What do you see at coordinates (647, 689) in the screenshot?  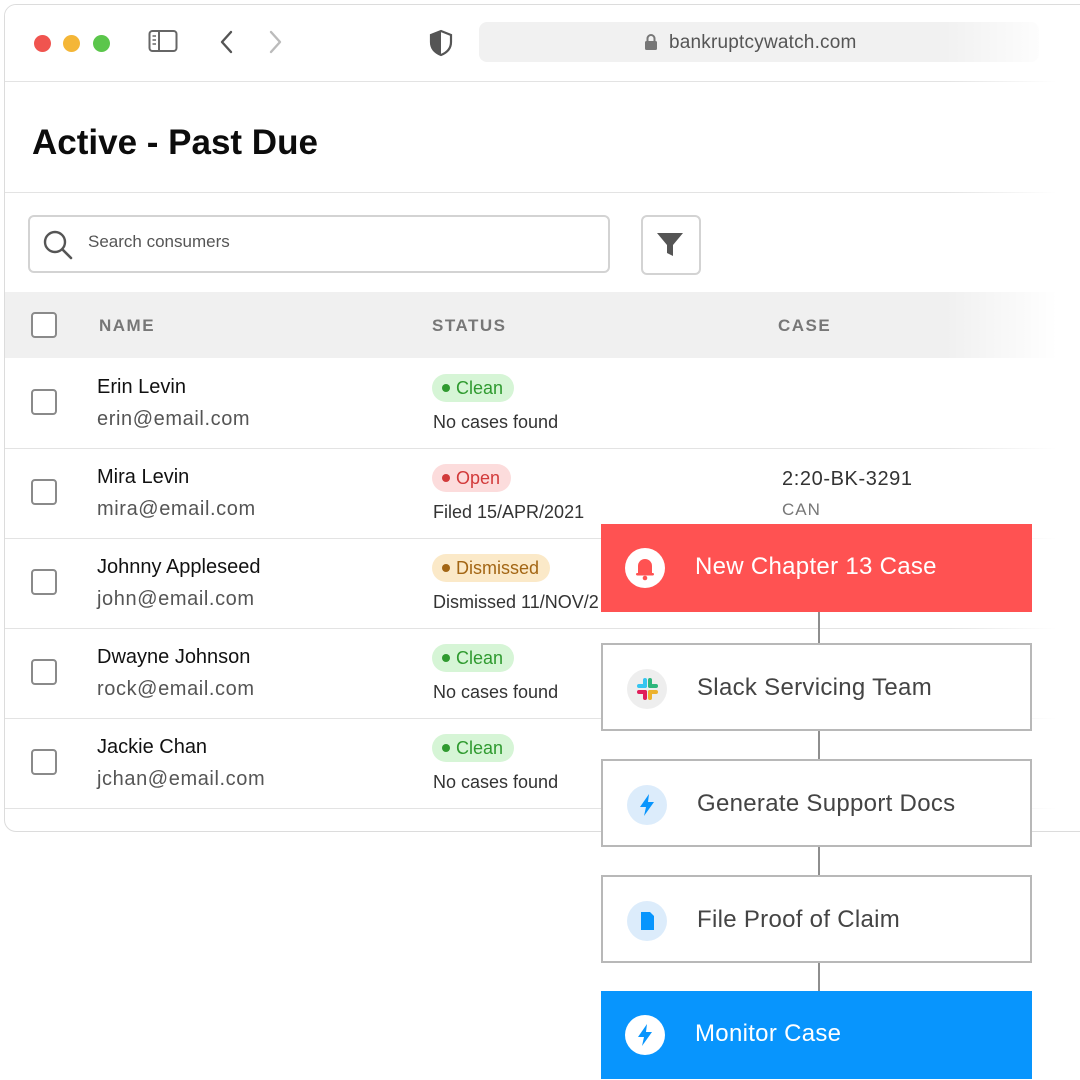 I see `slack-icon` at bounding box center [647, 689].